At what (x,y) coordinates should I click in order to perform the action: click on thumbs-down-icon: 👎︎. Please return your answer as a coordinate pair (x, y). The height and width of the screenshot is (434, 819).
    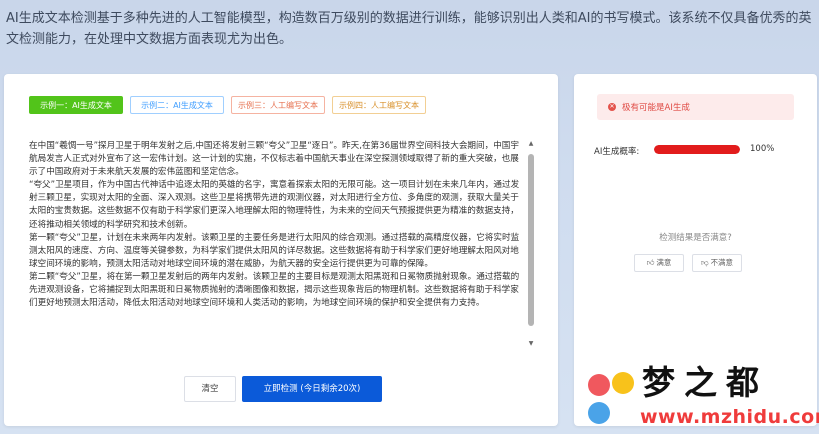
    Looking at the image, I should click on (704, 262).